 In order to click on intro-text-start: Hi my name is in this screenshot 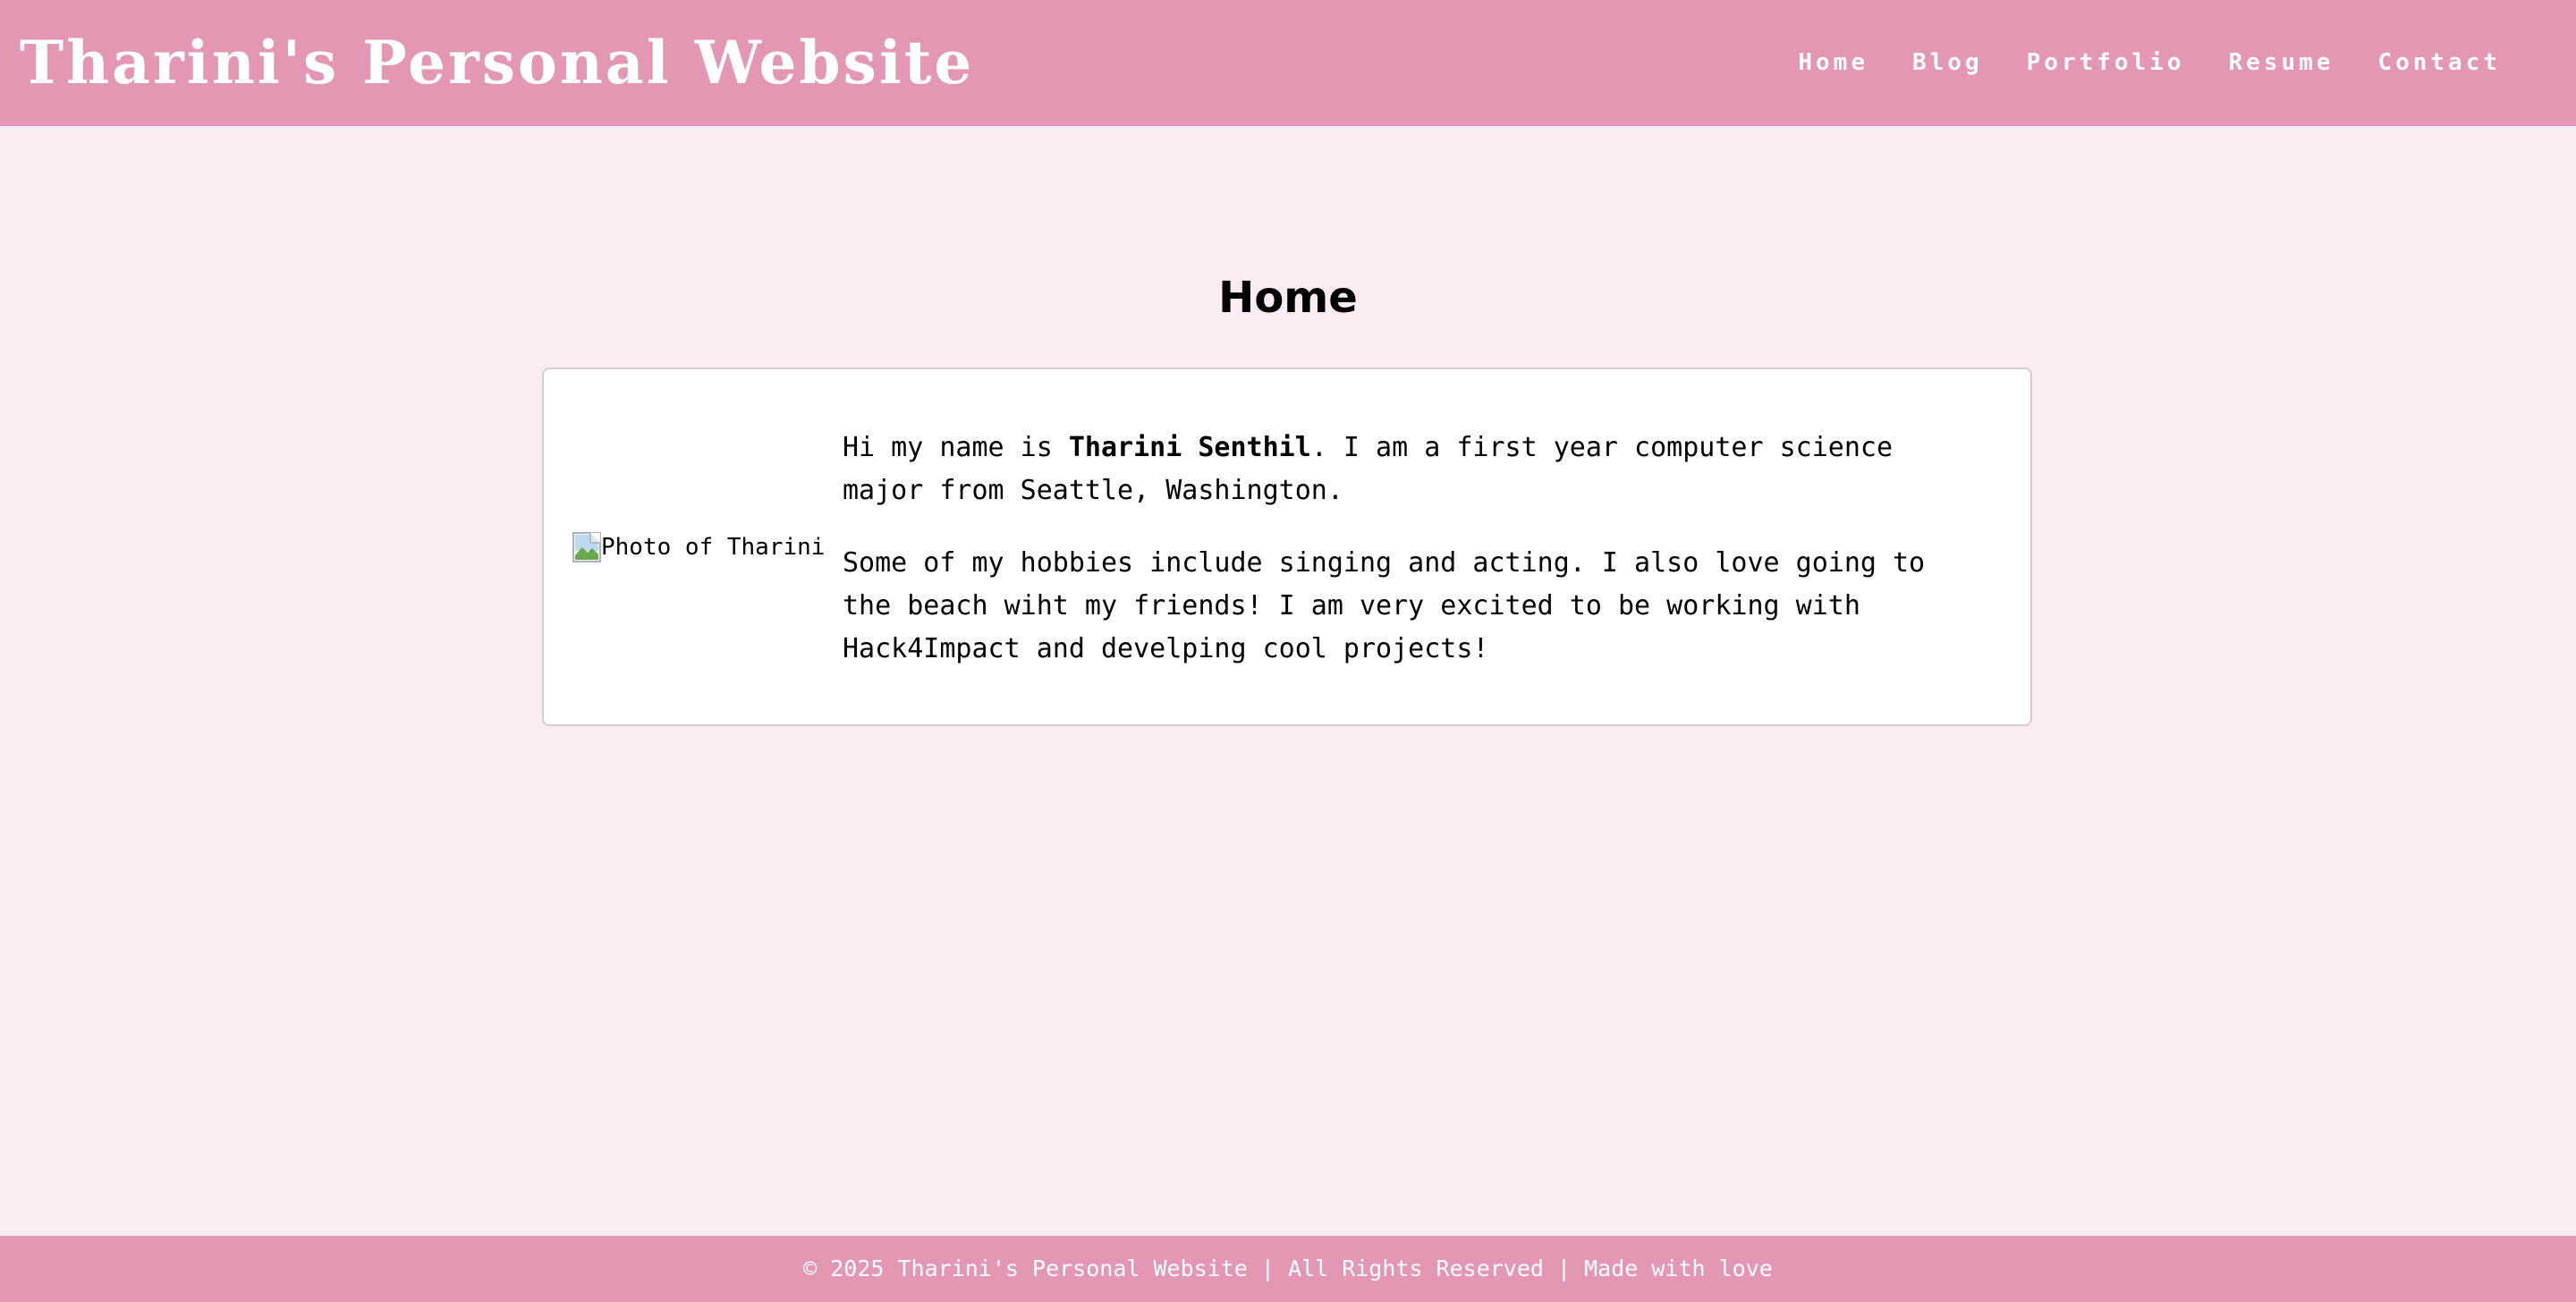, I will do `click(956, 447)`.